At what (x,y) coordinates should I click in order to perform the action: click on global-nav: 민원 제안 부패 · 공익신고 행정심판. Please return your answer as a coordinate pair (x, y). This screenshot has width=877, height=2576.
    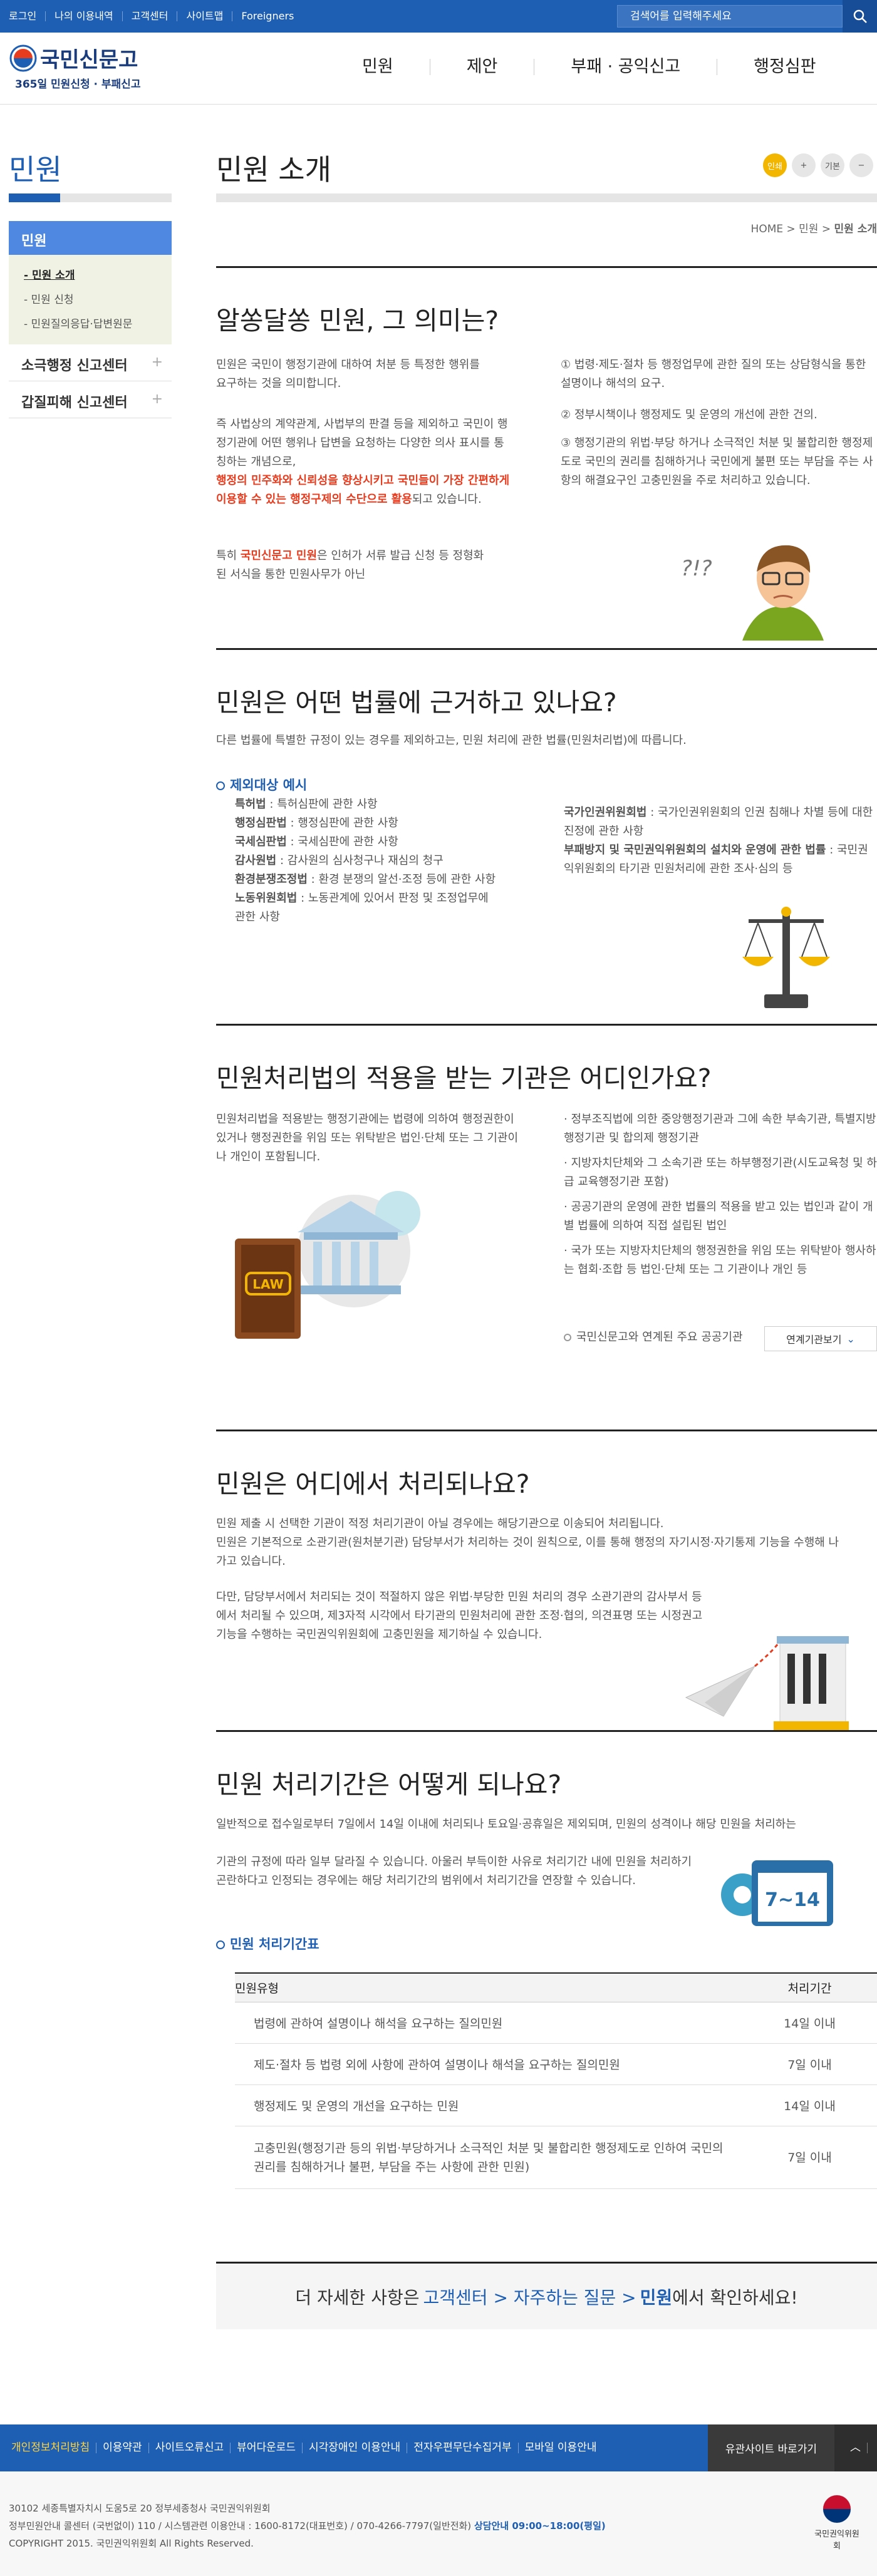
    Looking at the image, I should click on (601, 67).